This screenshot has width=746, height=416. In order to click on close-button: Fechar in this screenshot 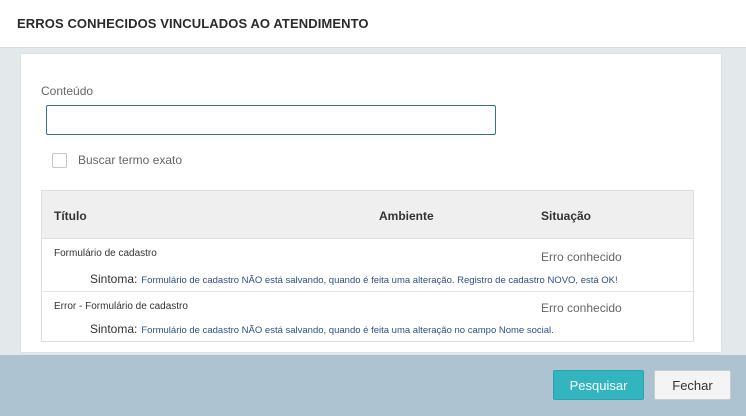, I will do `click(692, 385)`.